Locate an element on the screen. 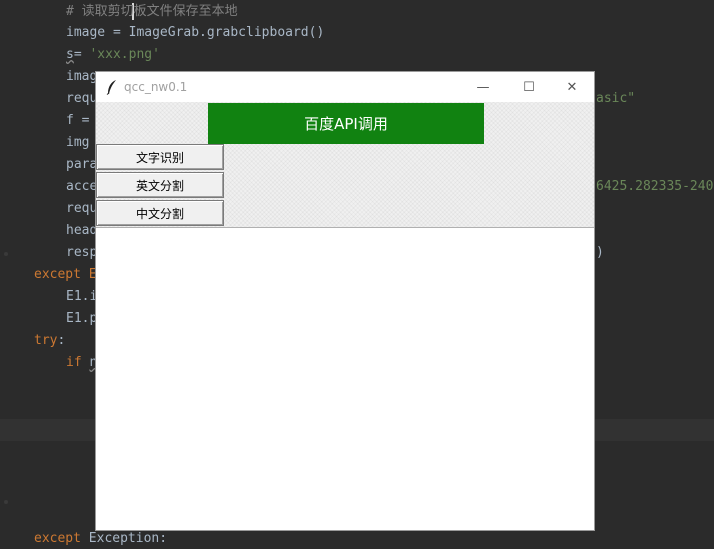 The width and height of the screenshot is (714, 549). code-token: E1.i is located at coordinates (82, 296).